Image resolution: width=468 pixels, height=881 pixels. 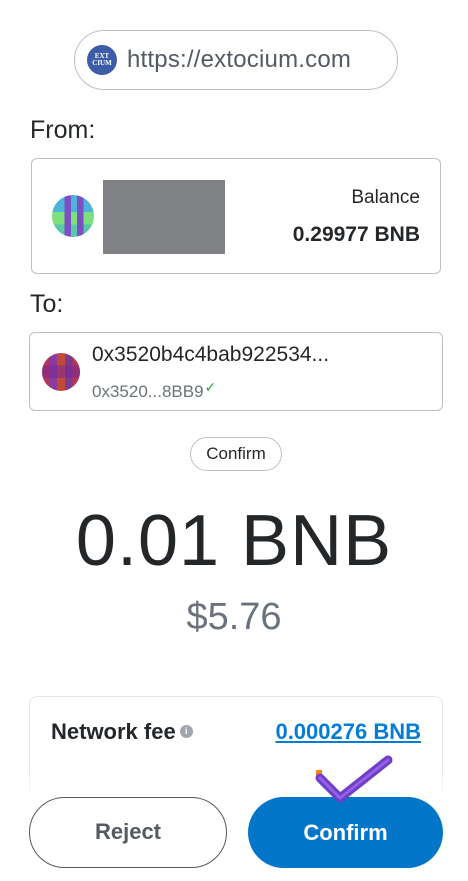 What do you see at coordinates (236, 216) in the screenshot?
I see `from-account-card: b Balance 0.29977 BNB` at bounding box center [236, 216].